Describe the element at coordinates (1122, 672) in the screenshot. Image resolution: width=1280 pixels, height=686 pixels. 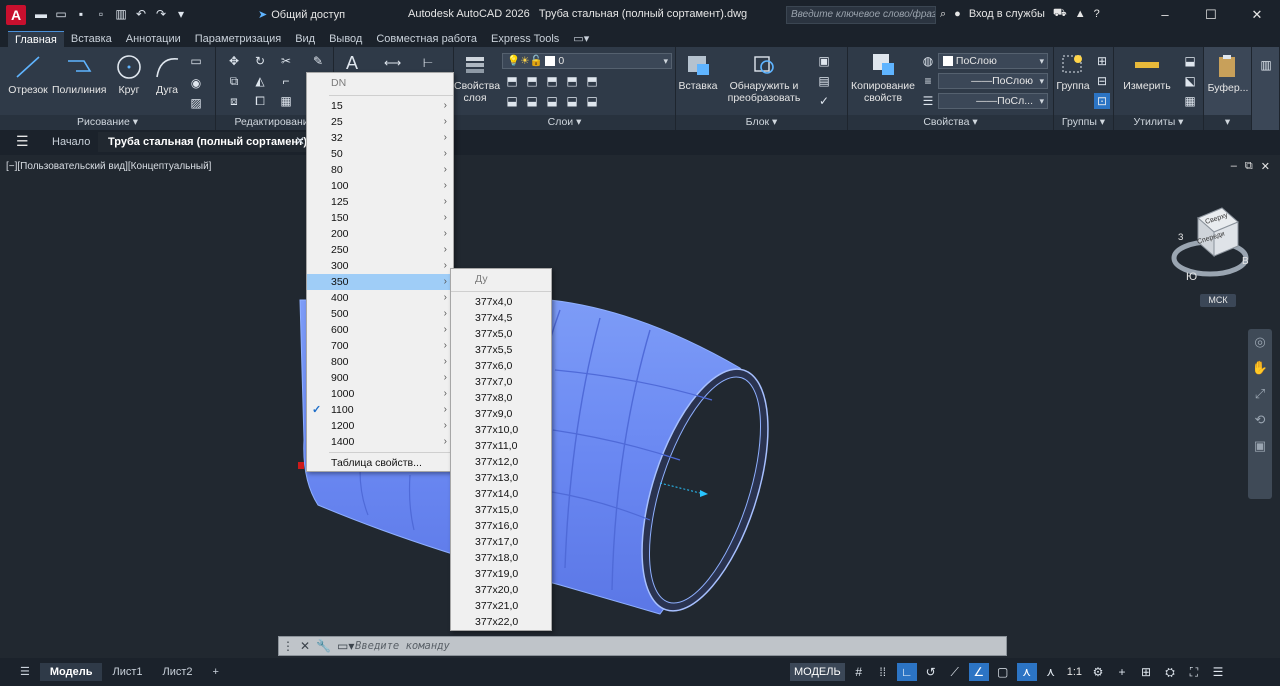
I see `plus-icon: +` at that location.